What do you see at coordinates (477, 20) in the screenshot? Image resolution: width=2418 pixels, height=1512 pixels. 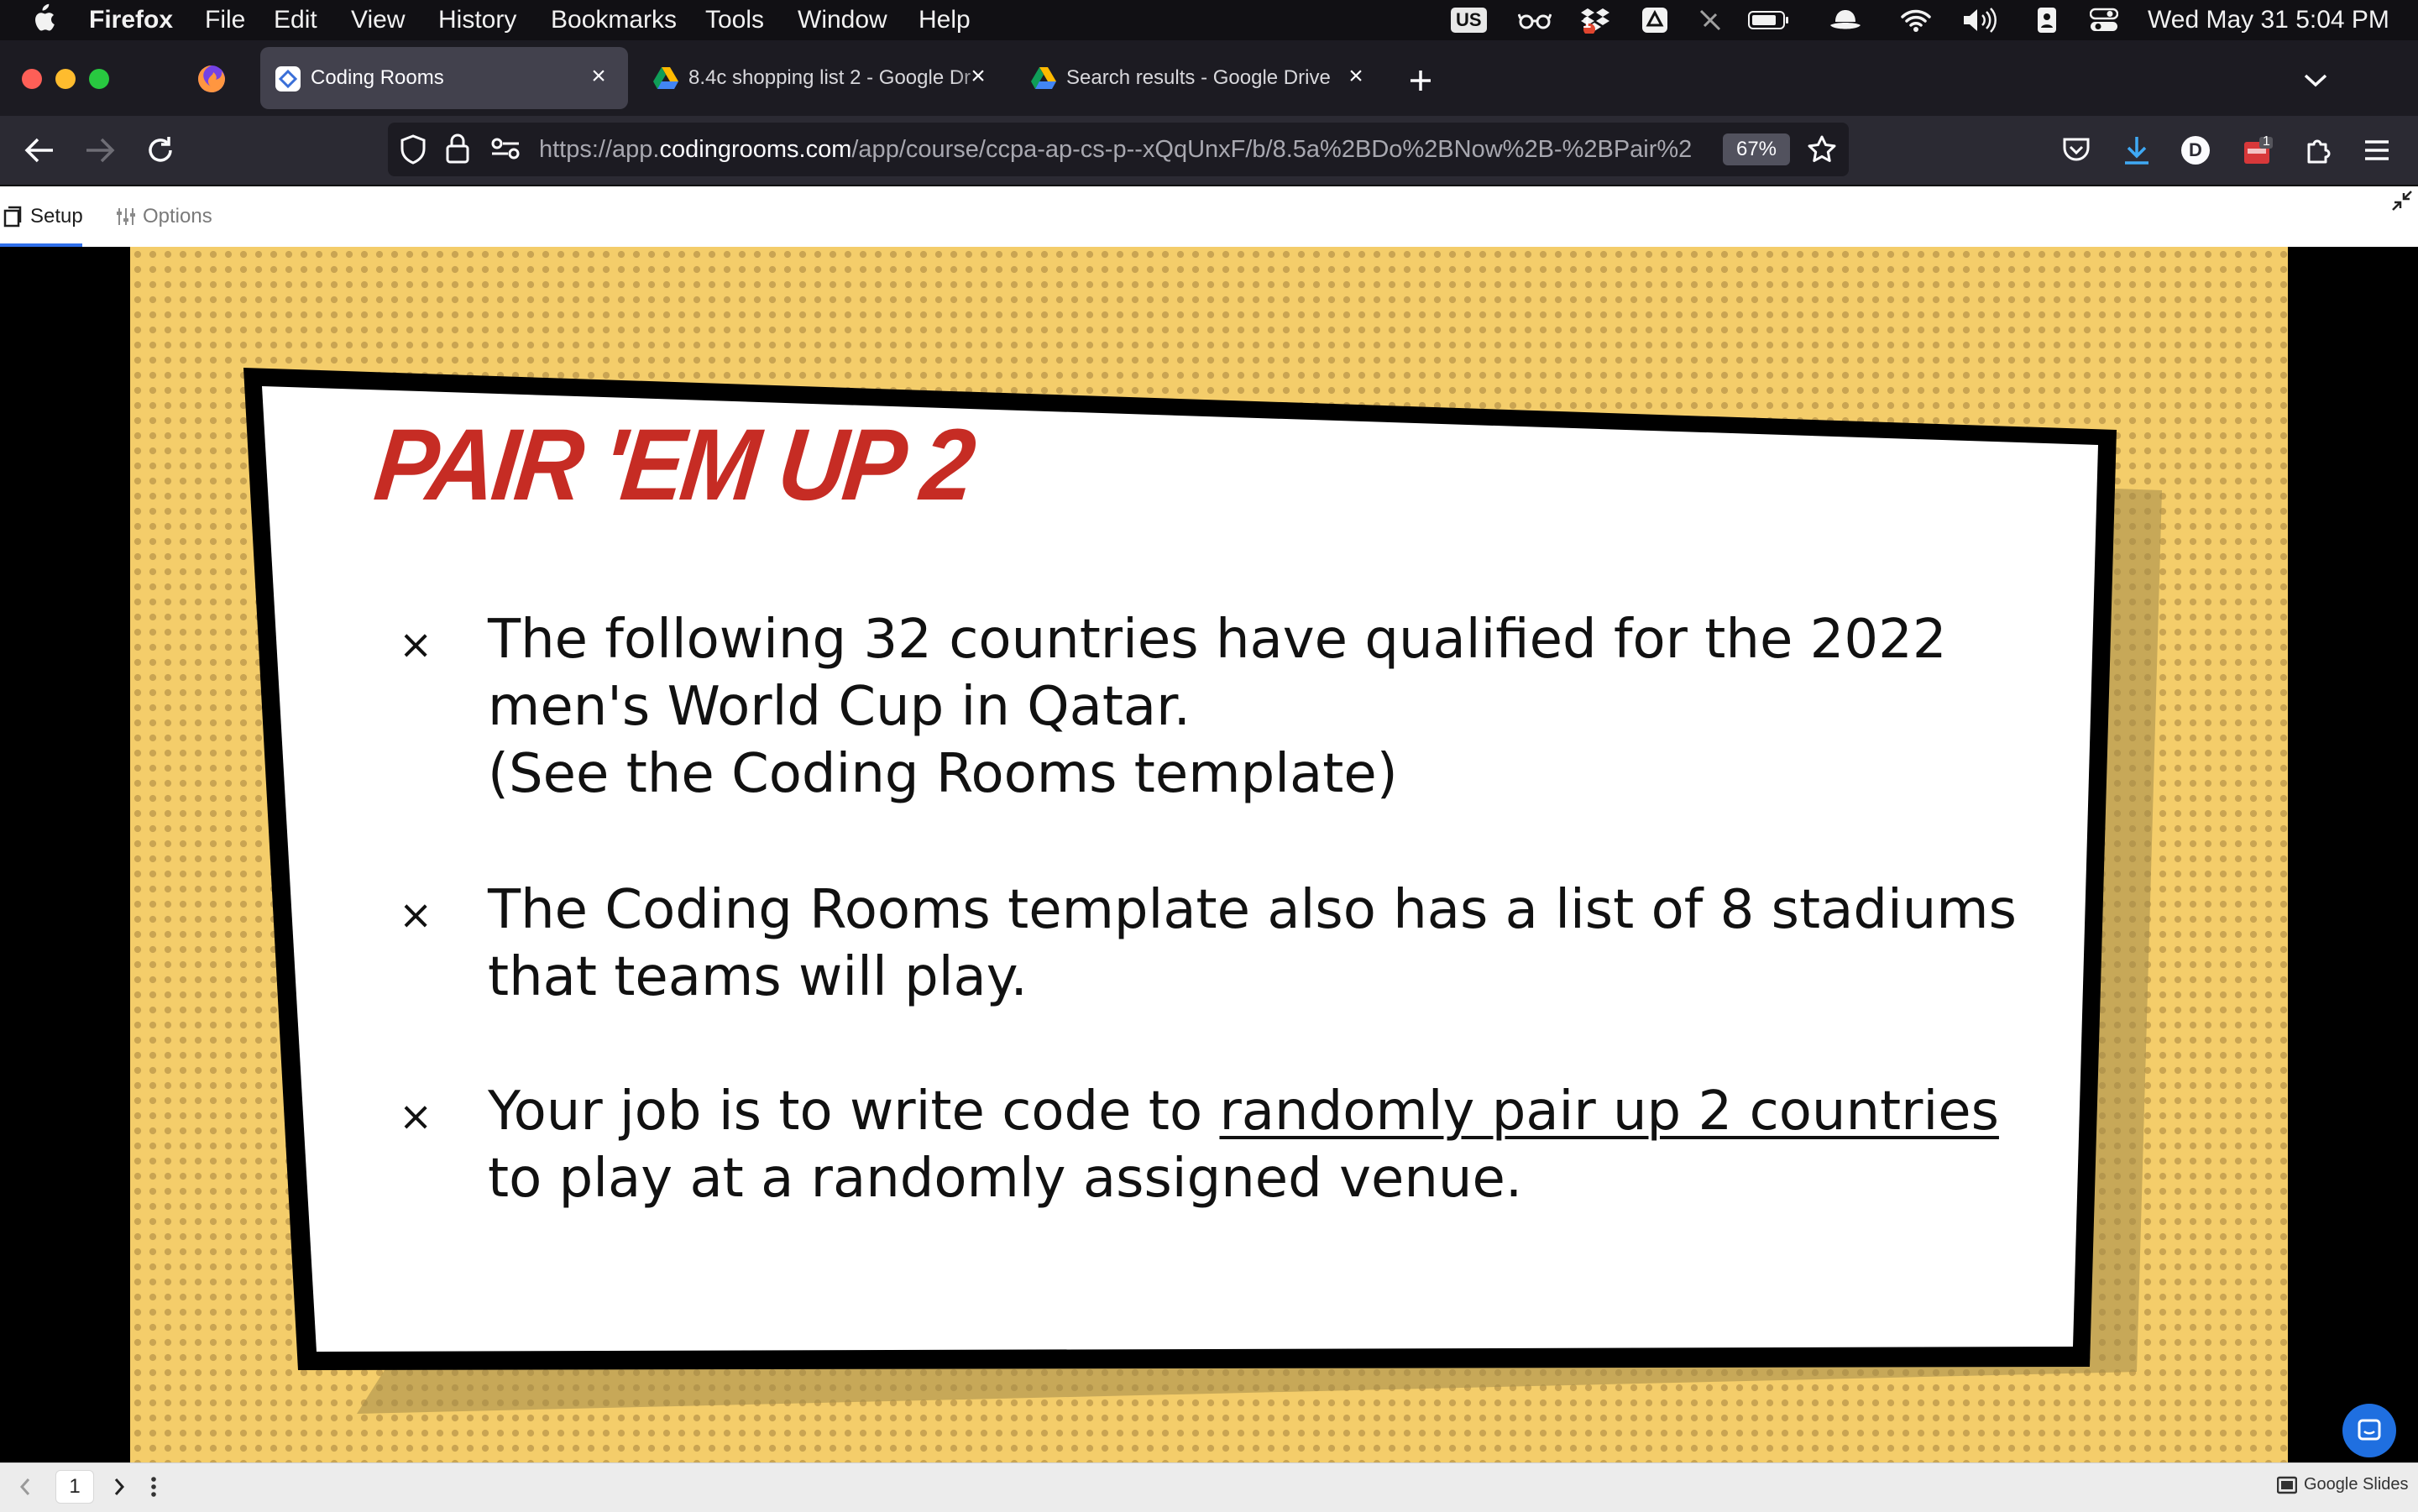 I see `menu-history: History` at bounding box center [477, 20].